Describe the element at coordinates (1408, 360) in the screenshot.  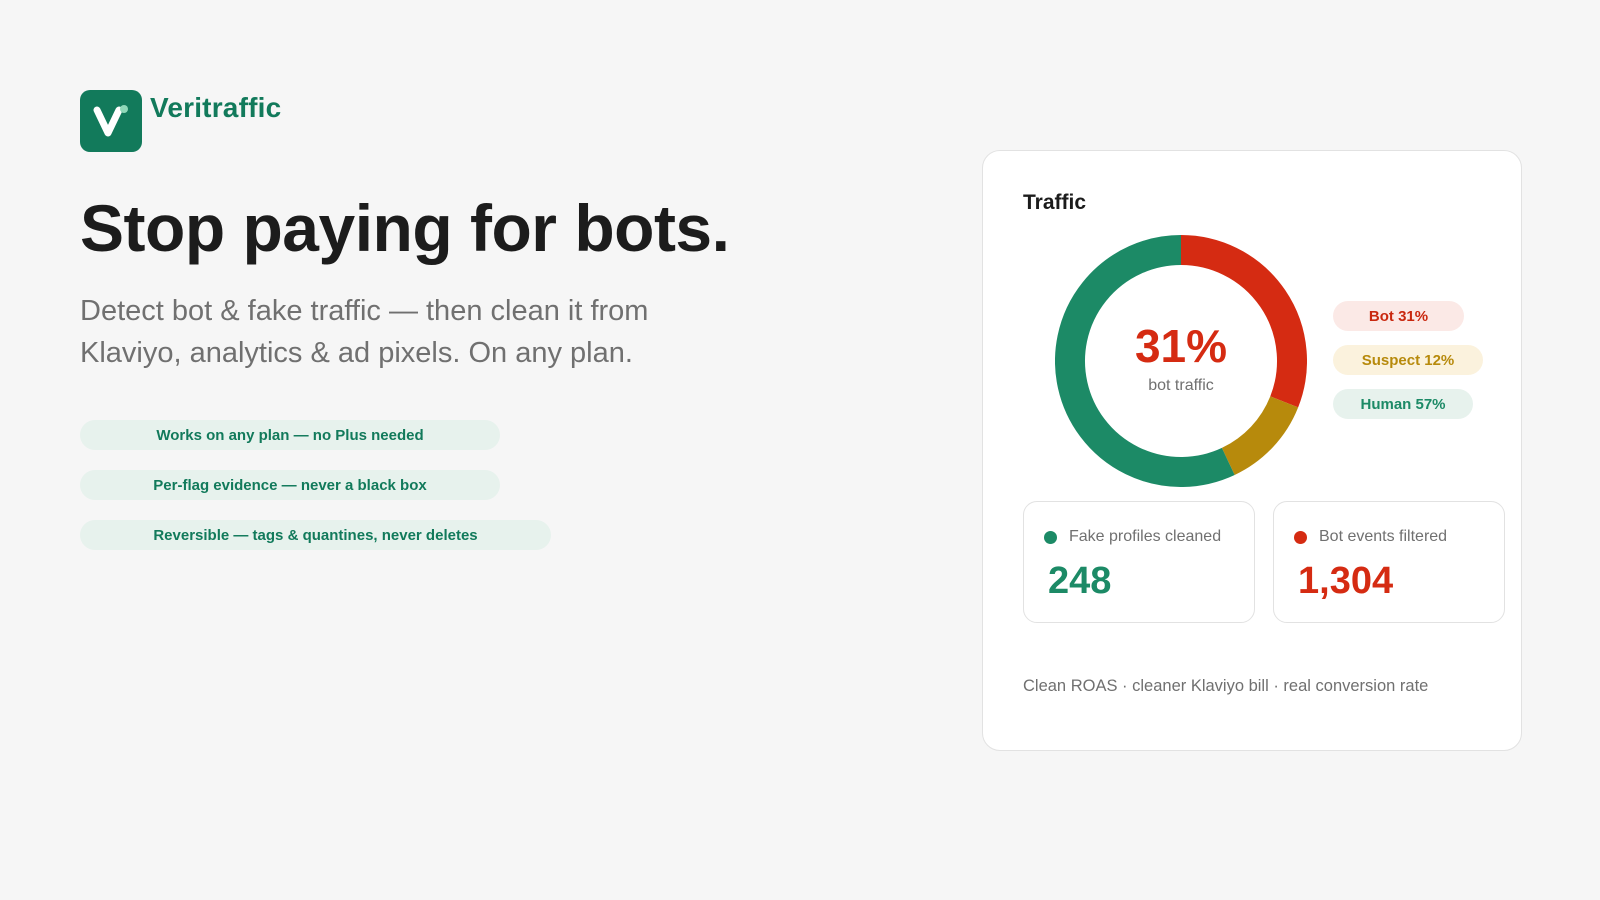
I see `legend-badge-suspect: Suspect 12%` at that location.